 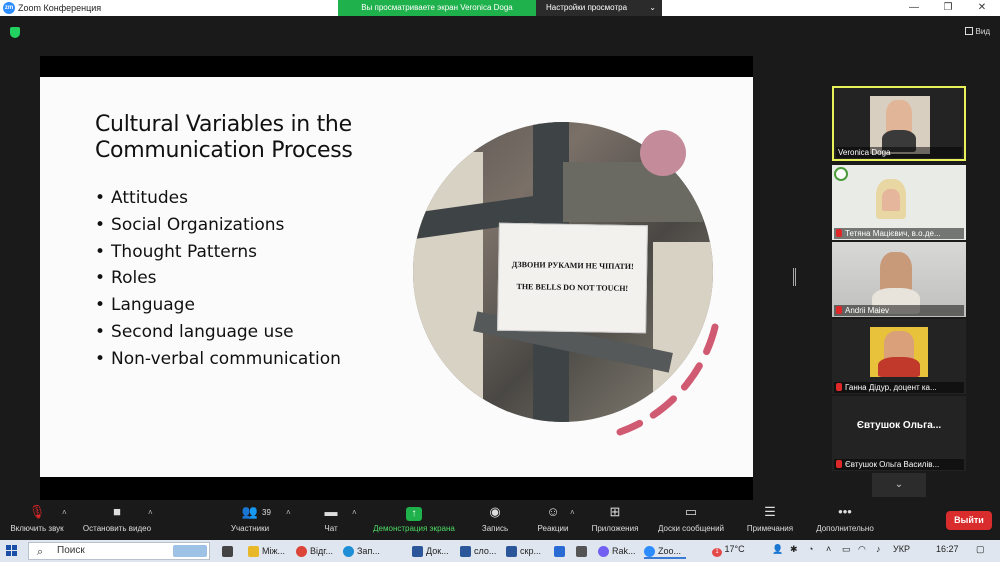 What do you see at coordinates (224, 150) in the screenshot?
I see `slide-title-line-2: Communication Process` at bounding box center [224, 150].